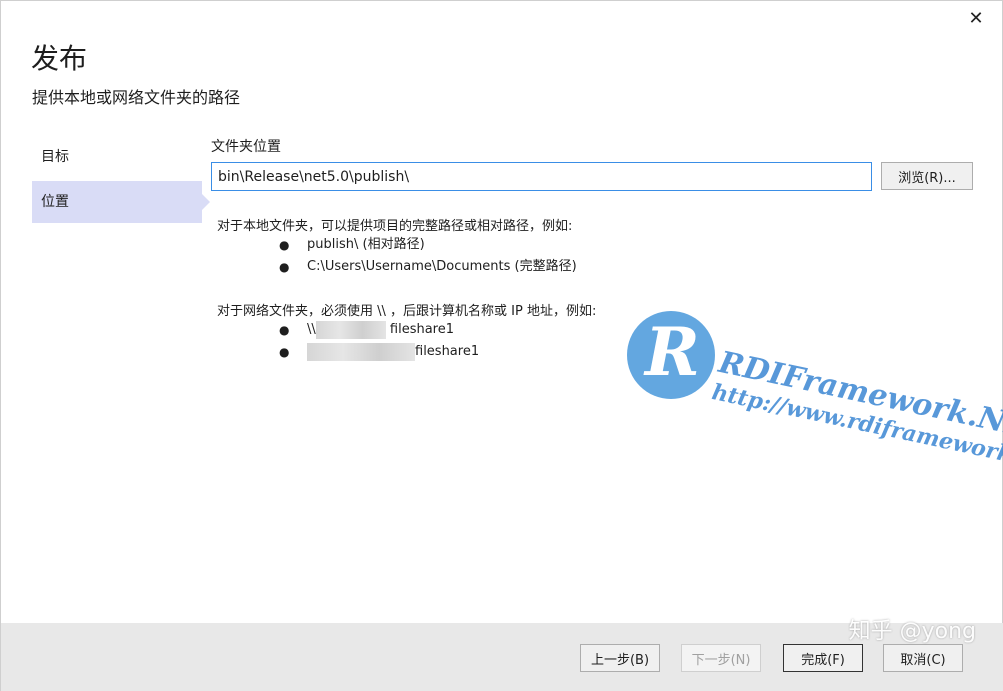 This screenshot has height=691, width=1003. What do you see at coordinates (856, 429) in the screenshot?
I see `watermark-url: http://www.rdiframework.net` at bounding box center [856, 429].